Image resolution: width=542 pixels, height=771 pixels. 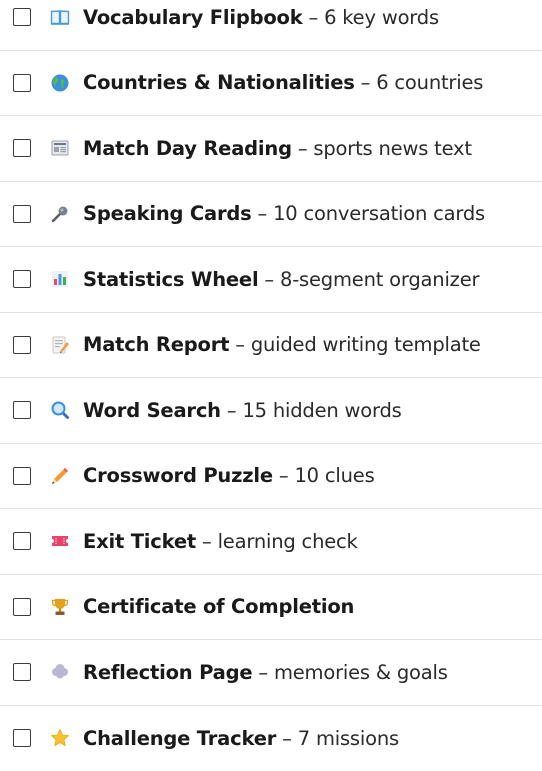 I want to click on item-label: Match Day Reading – sports news text, so click(x=277, y=149).